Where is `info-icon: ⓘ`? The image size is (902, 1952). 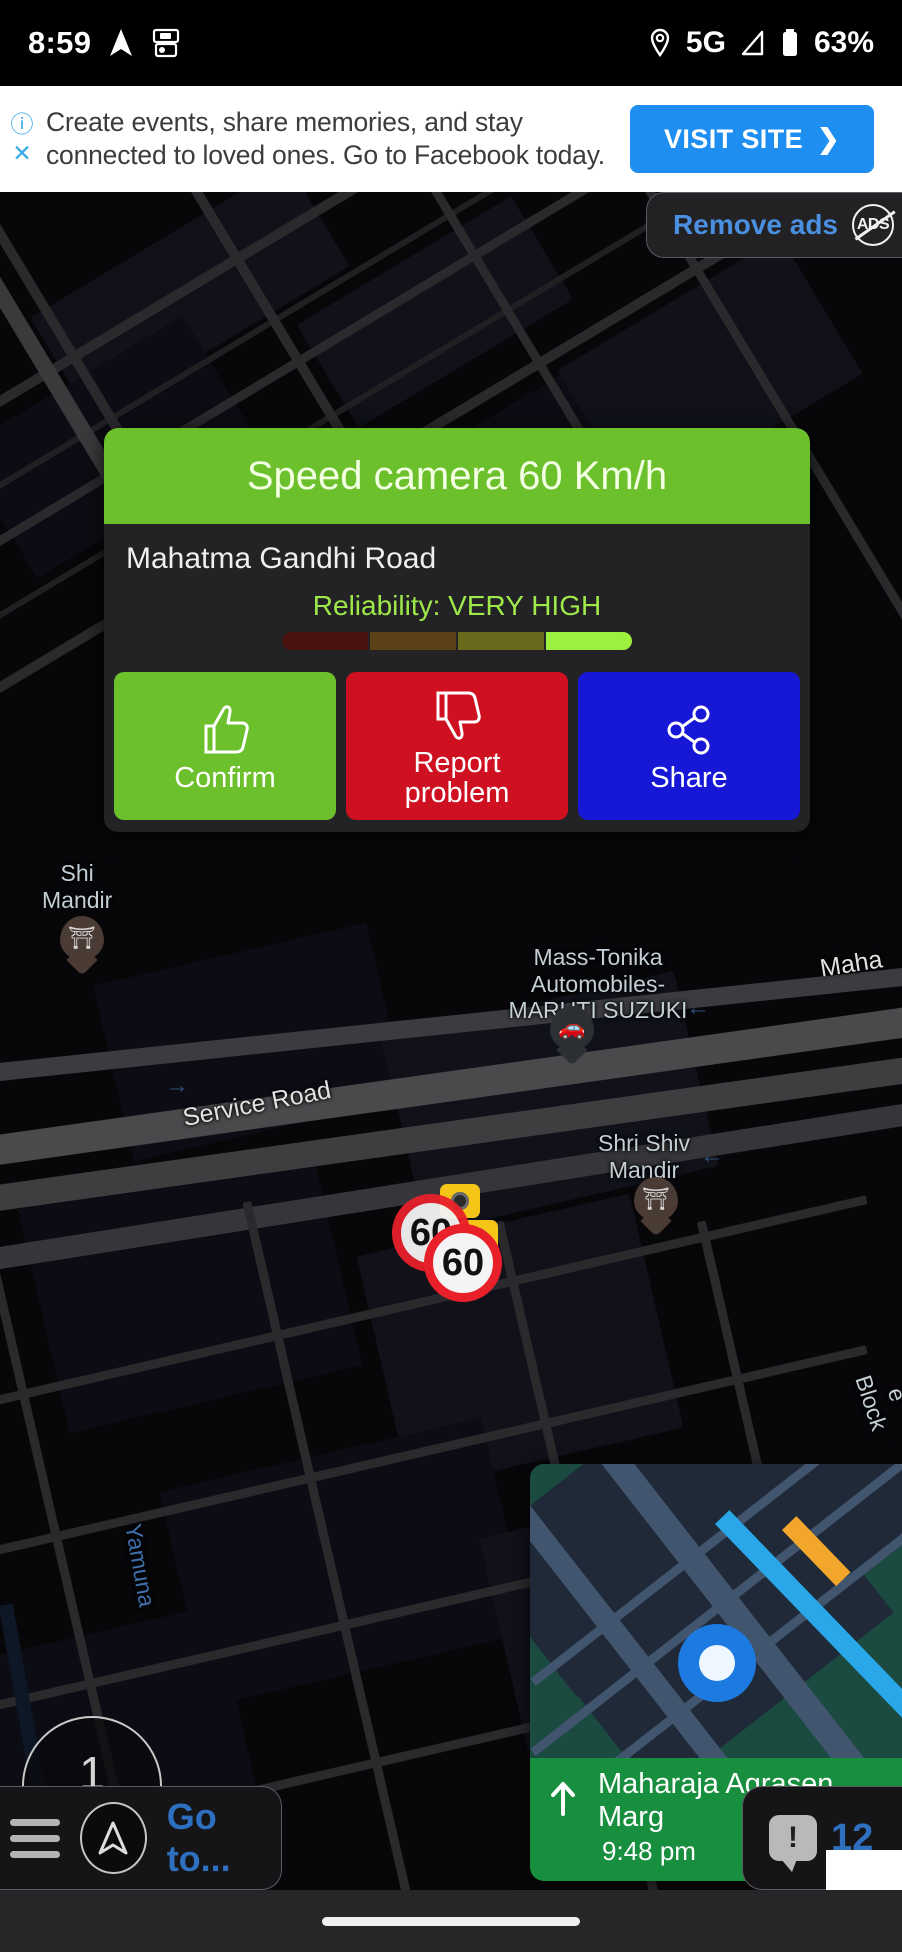
info-icon: ⓘ is located at coordinates (22, 124).